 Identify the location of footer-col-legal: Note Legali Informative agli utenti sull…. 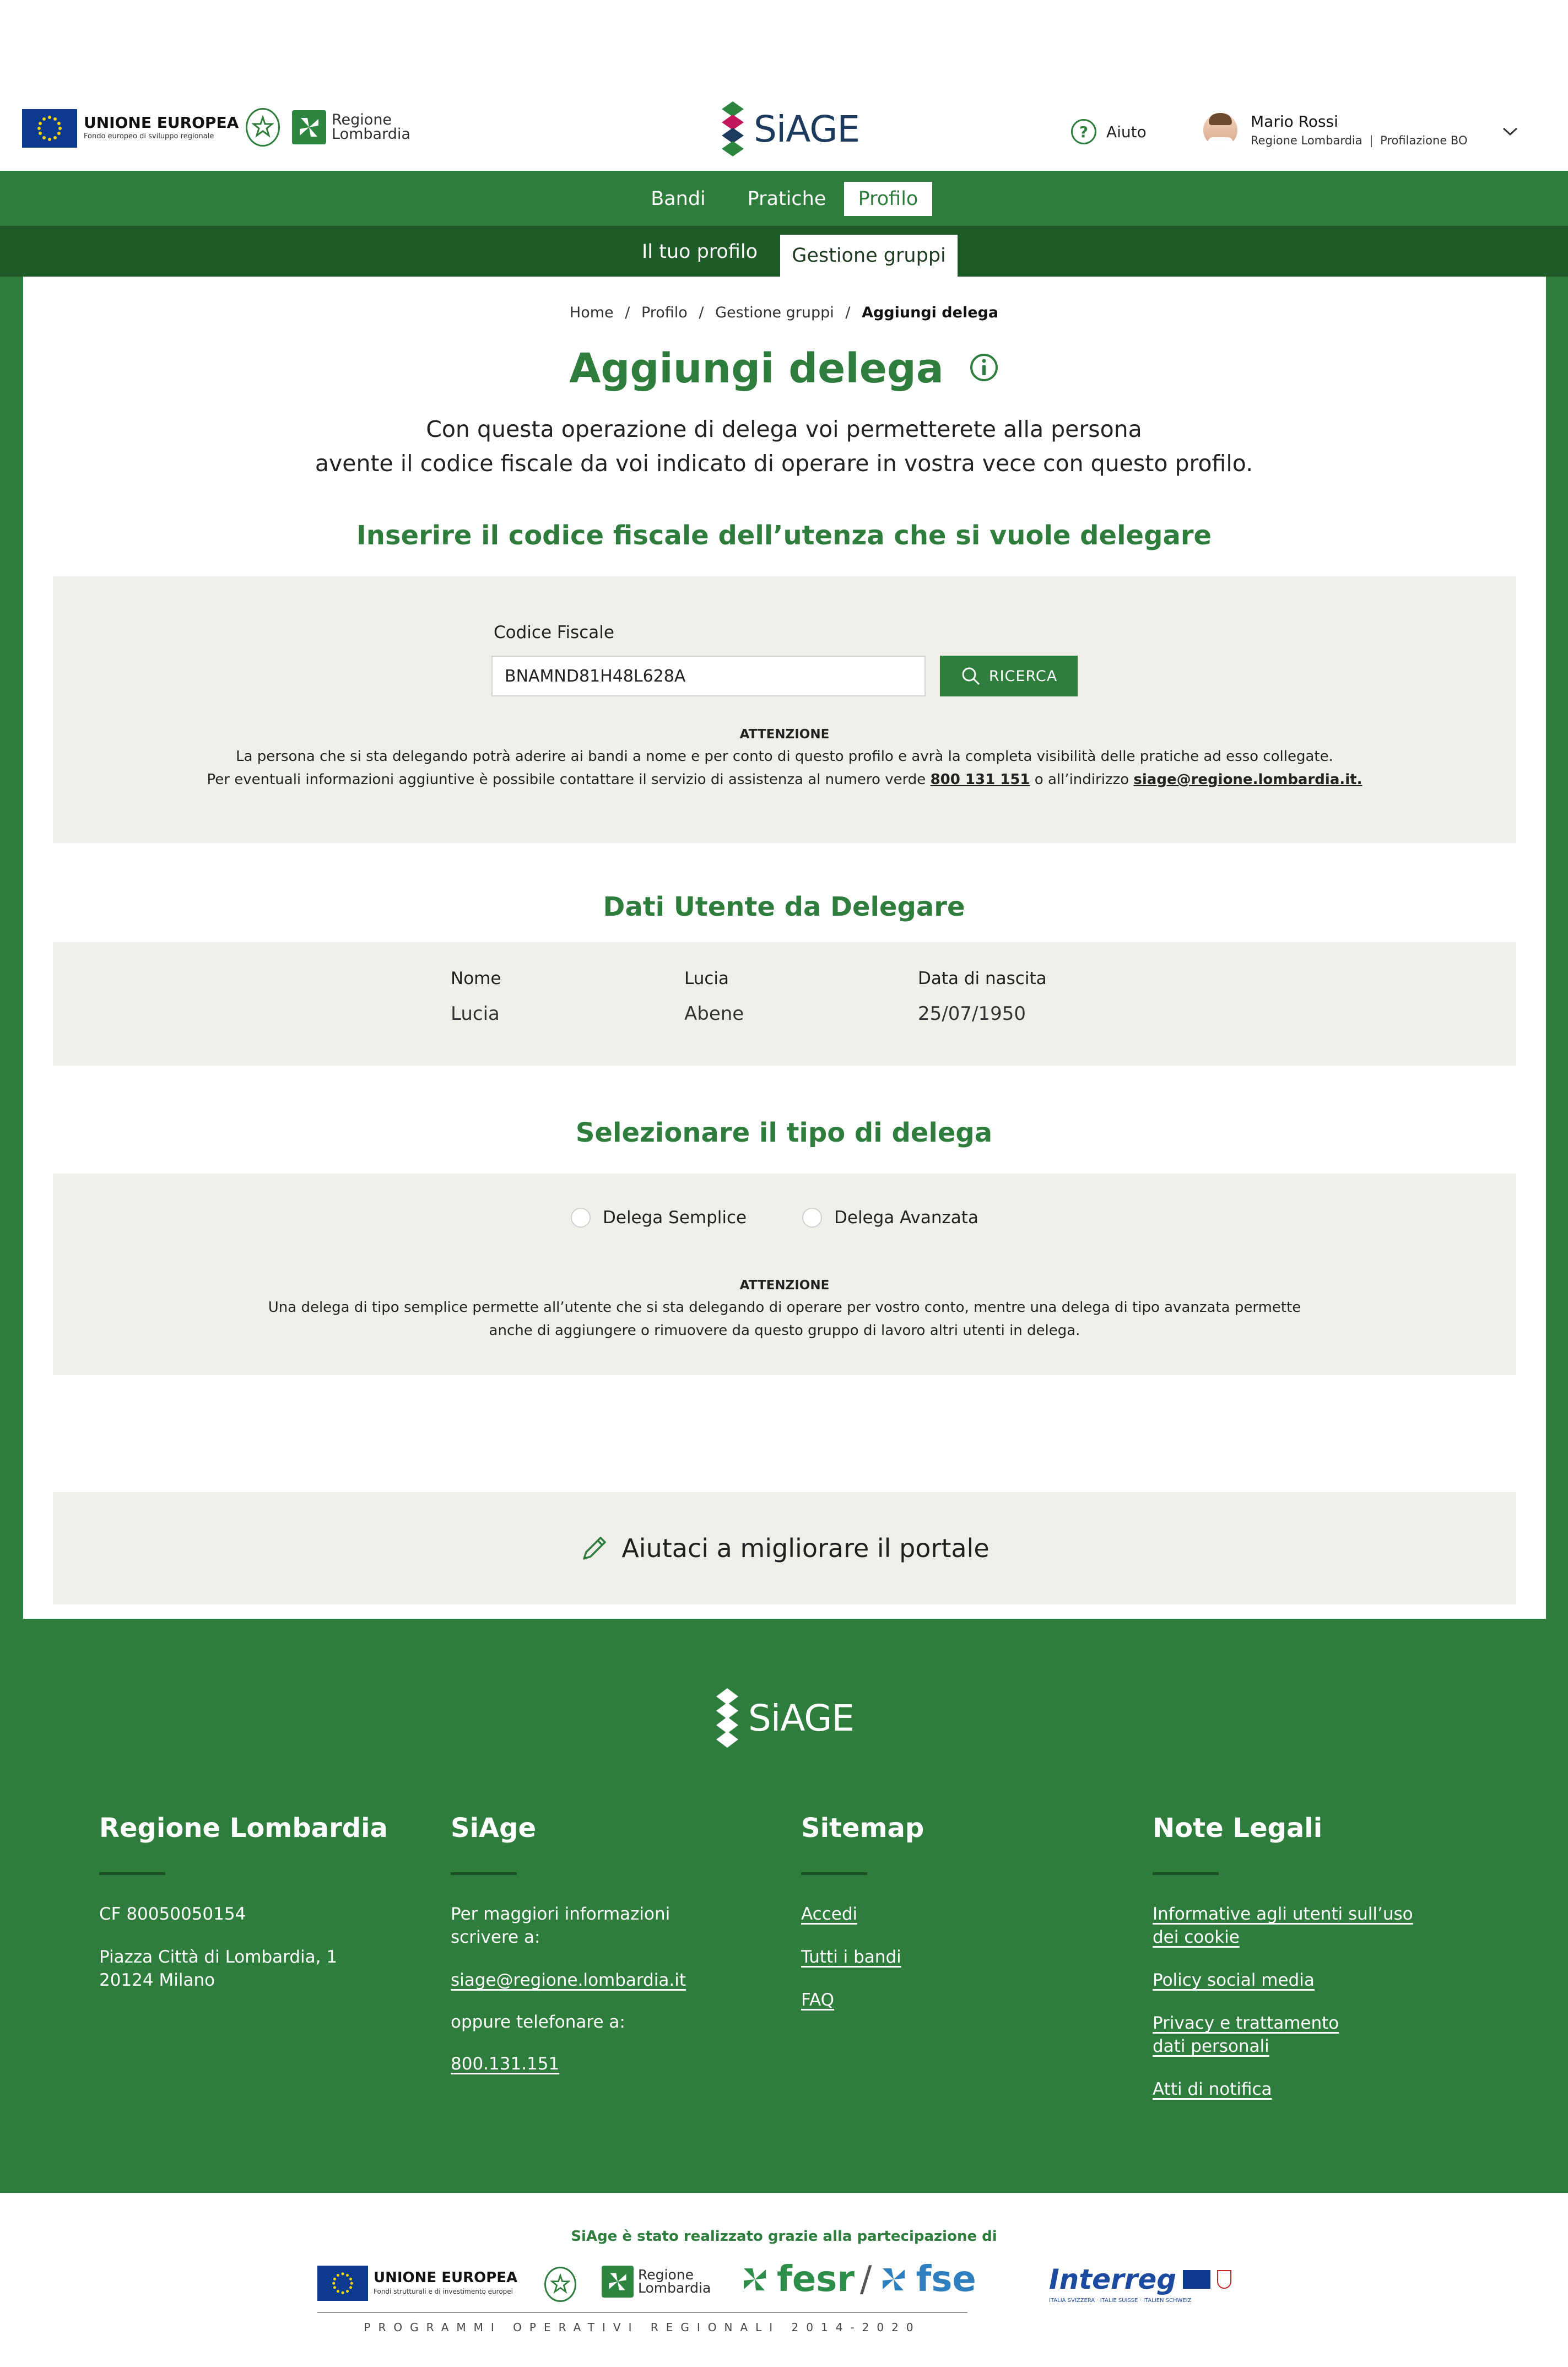
(1307, 1957).